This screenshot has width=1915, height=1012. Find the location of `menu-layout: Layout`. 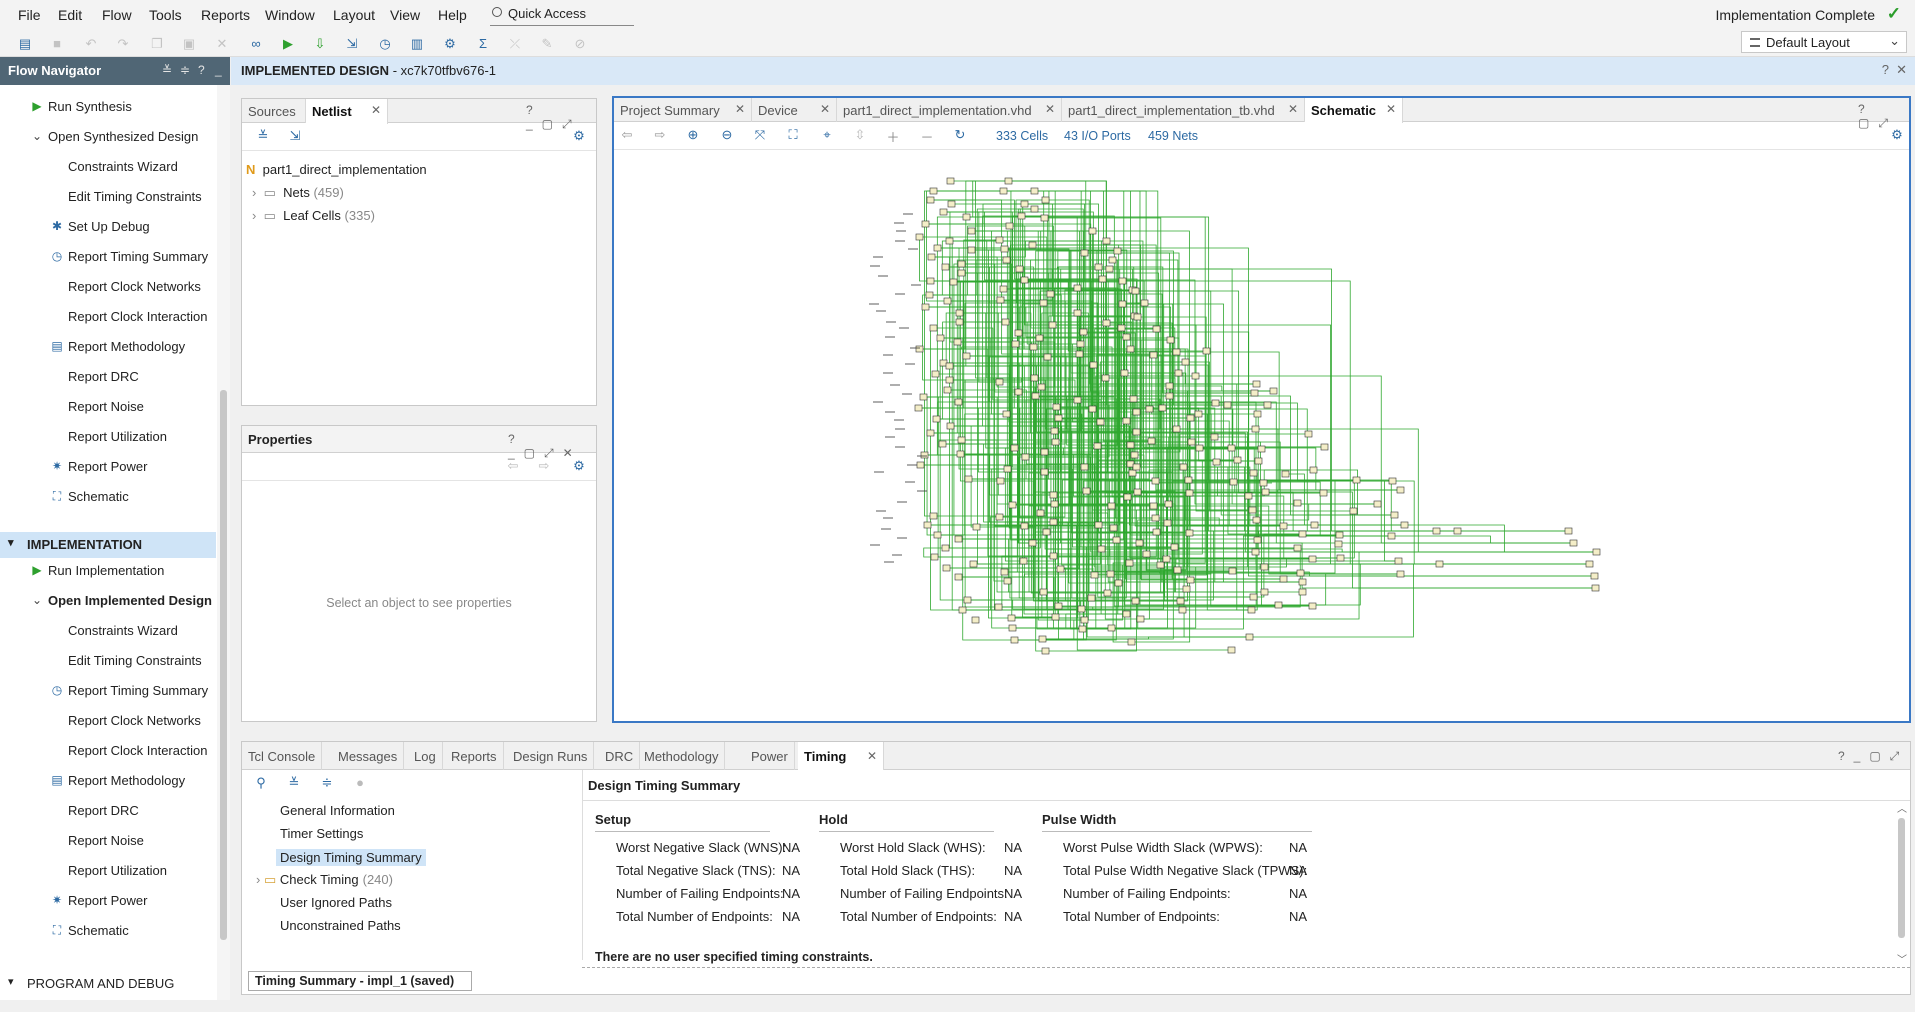

menu-layout: Layout is located at coordinates (354, 15).